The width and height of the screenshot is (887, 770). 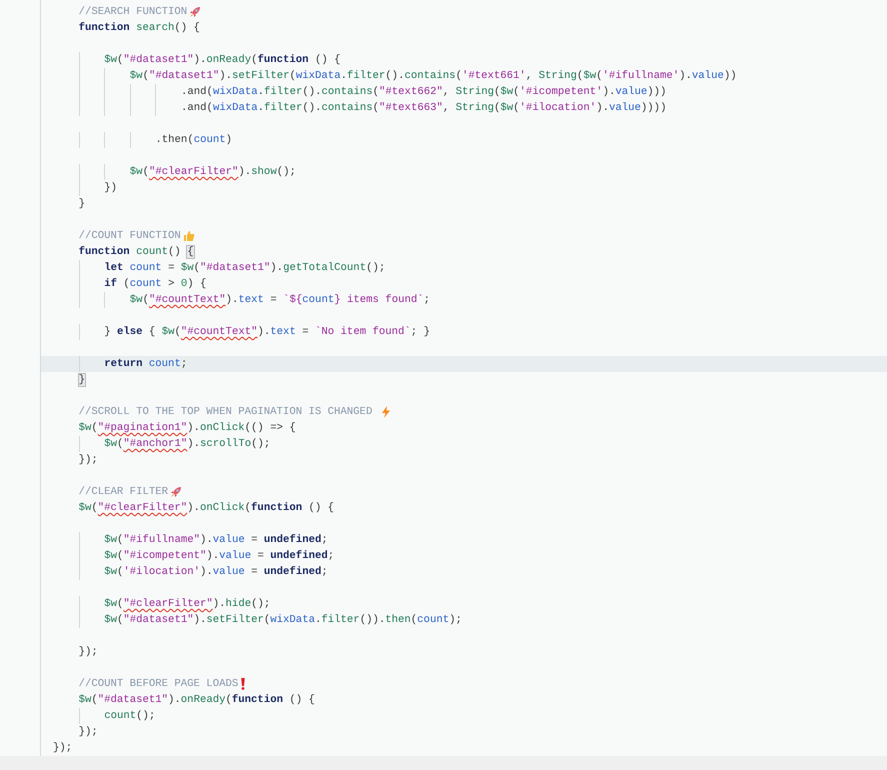 I want to click on code-line: count();, so click(x=130, y=716).